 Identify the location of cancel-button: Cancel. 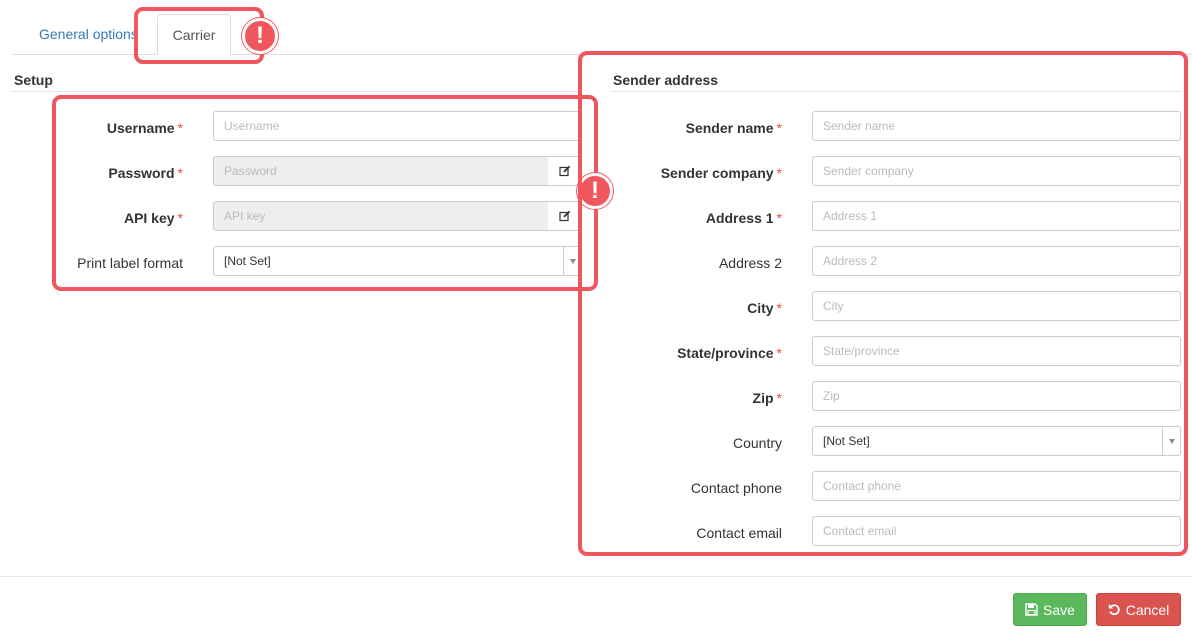
(1138, 609).